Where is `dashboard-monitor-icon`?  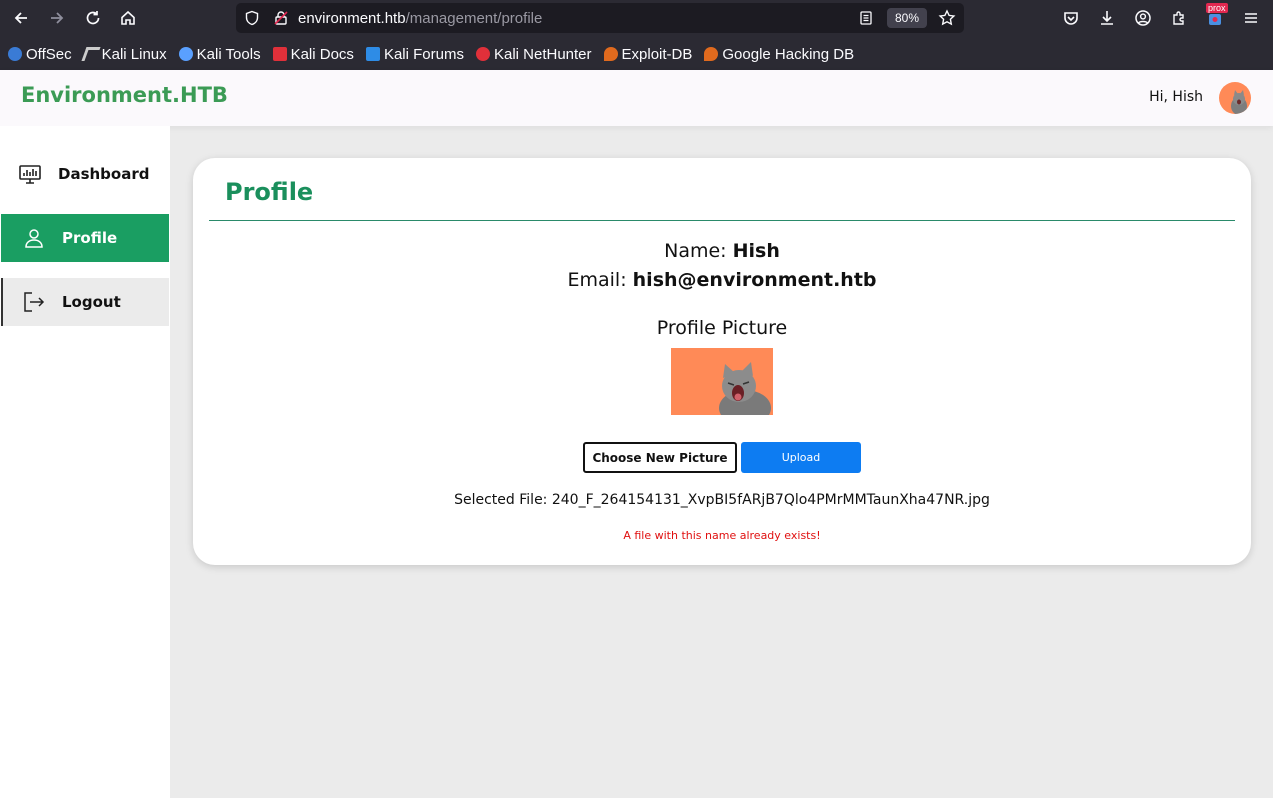
dashboard-monitor-icon is located at coordinates (30, 174).